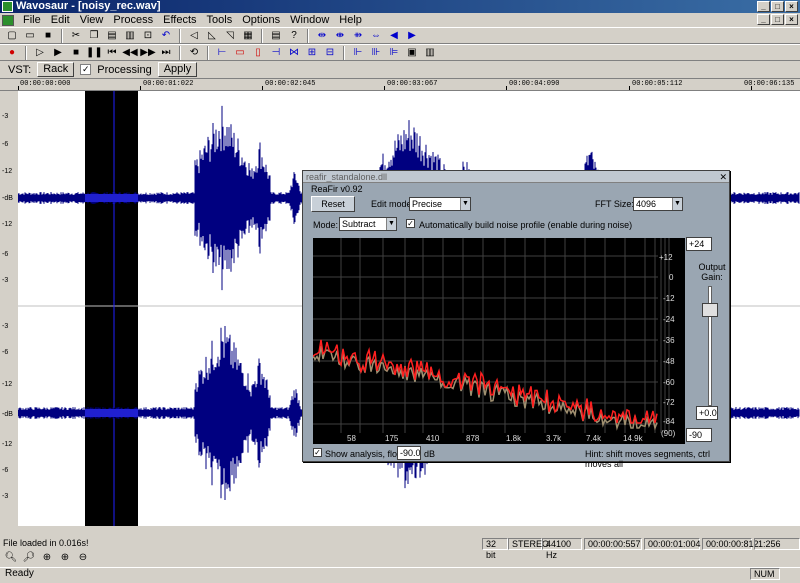 The width and height of the screenshot is (800, 583). I want to click on save-icon: ■, so click(48, 36).